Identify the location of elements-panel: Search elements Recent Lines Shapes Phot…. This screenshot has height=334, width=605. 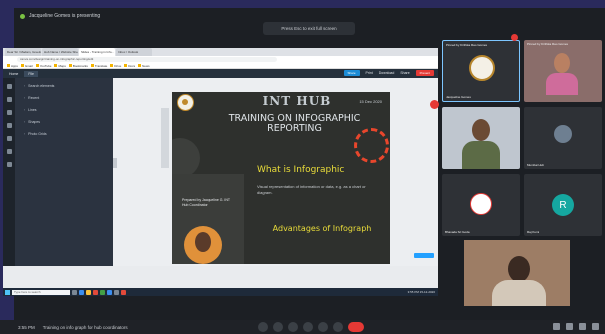
(64, 172).